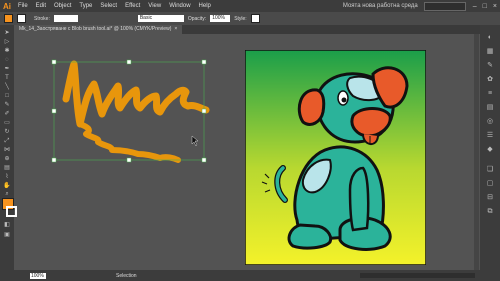 This screenshot has width=500, height=281. I want to click on style-label: Style:, so click(240, 18).